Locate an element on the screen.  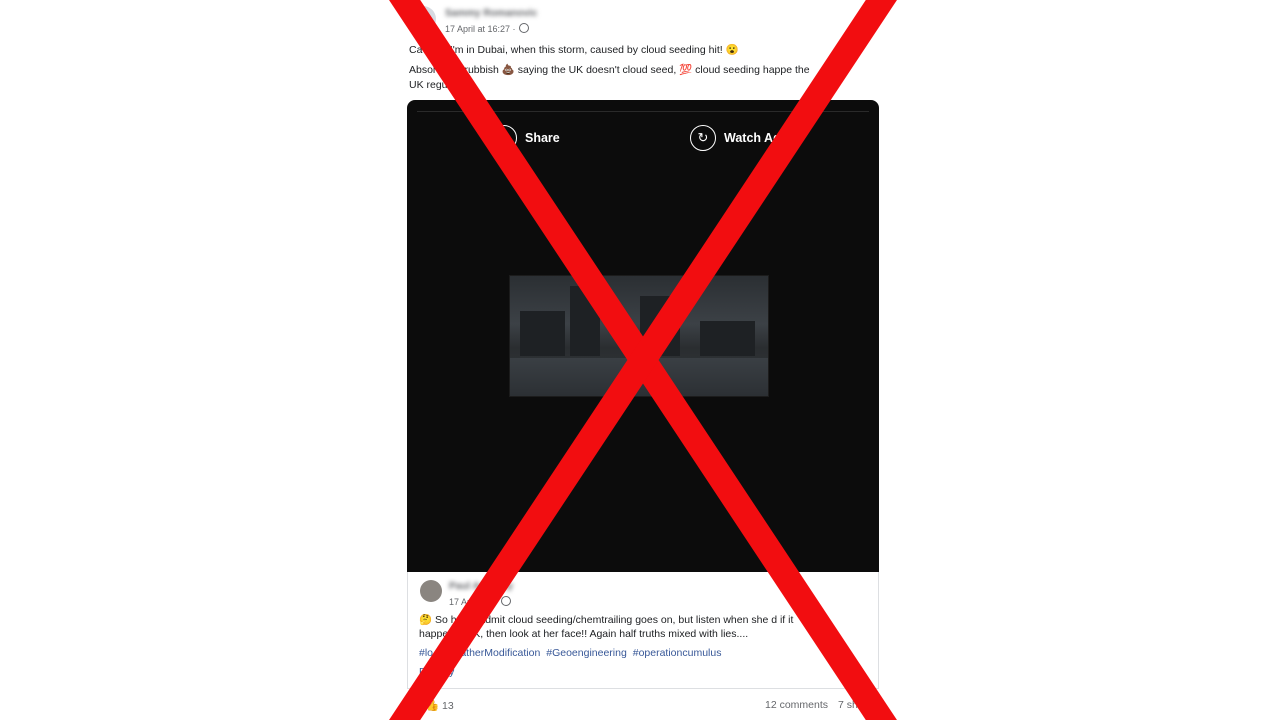
share-button: ↗ Share is located at coordinates (525, 138).